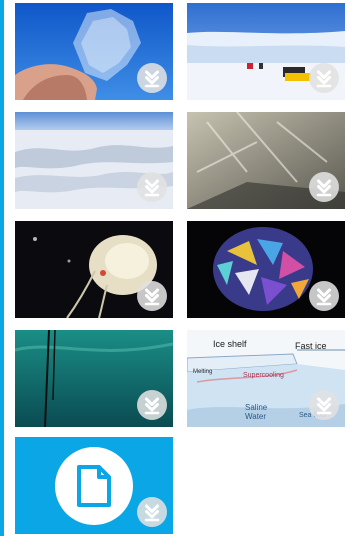 This screenshot has width=347, height=536. What do you see at coordinates (94, 160) in the screenshot?
I see `tile-snow-sastrugi` at bounding box center [94, 160].